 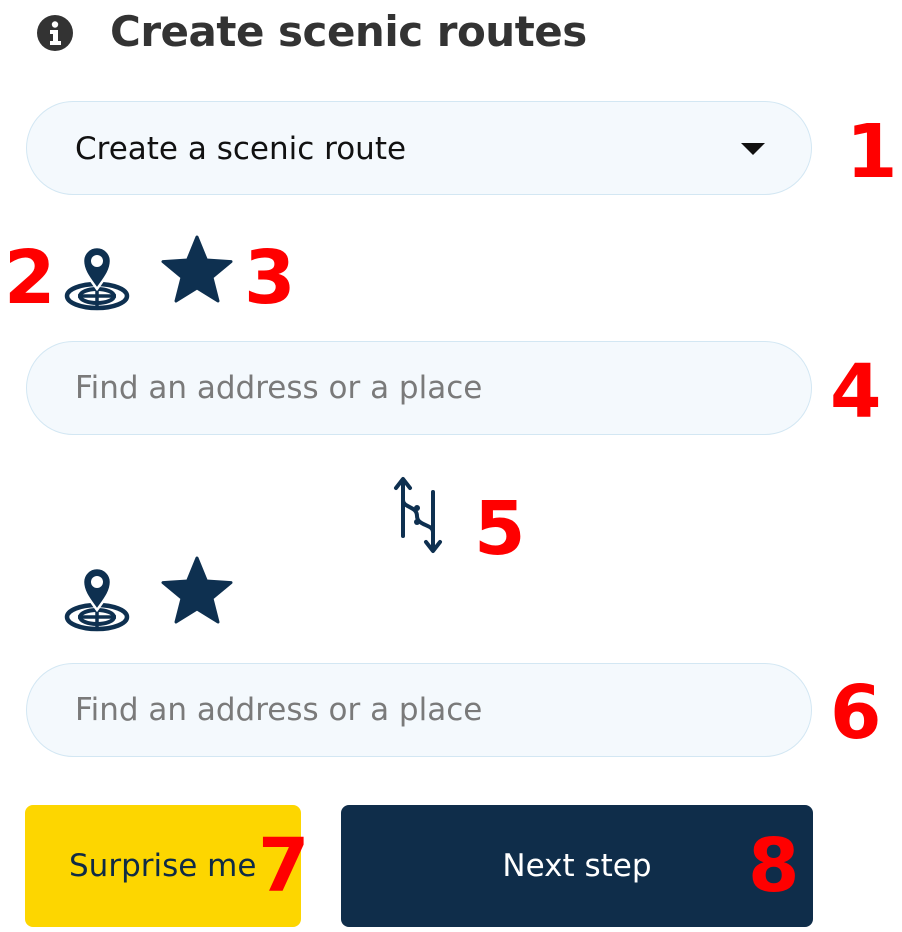 What do you see at coordinates (30, 278) in the screenshot?
I see `annotation-2: 2` at bounding box center [30, 278].